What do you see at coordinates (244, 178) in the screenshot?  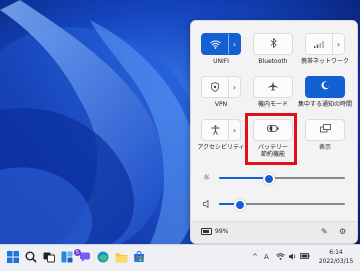 I see `brightness-fill` at bounding box center [244, 178].